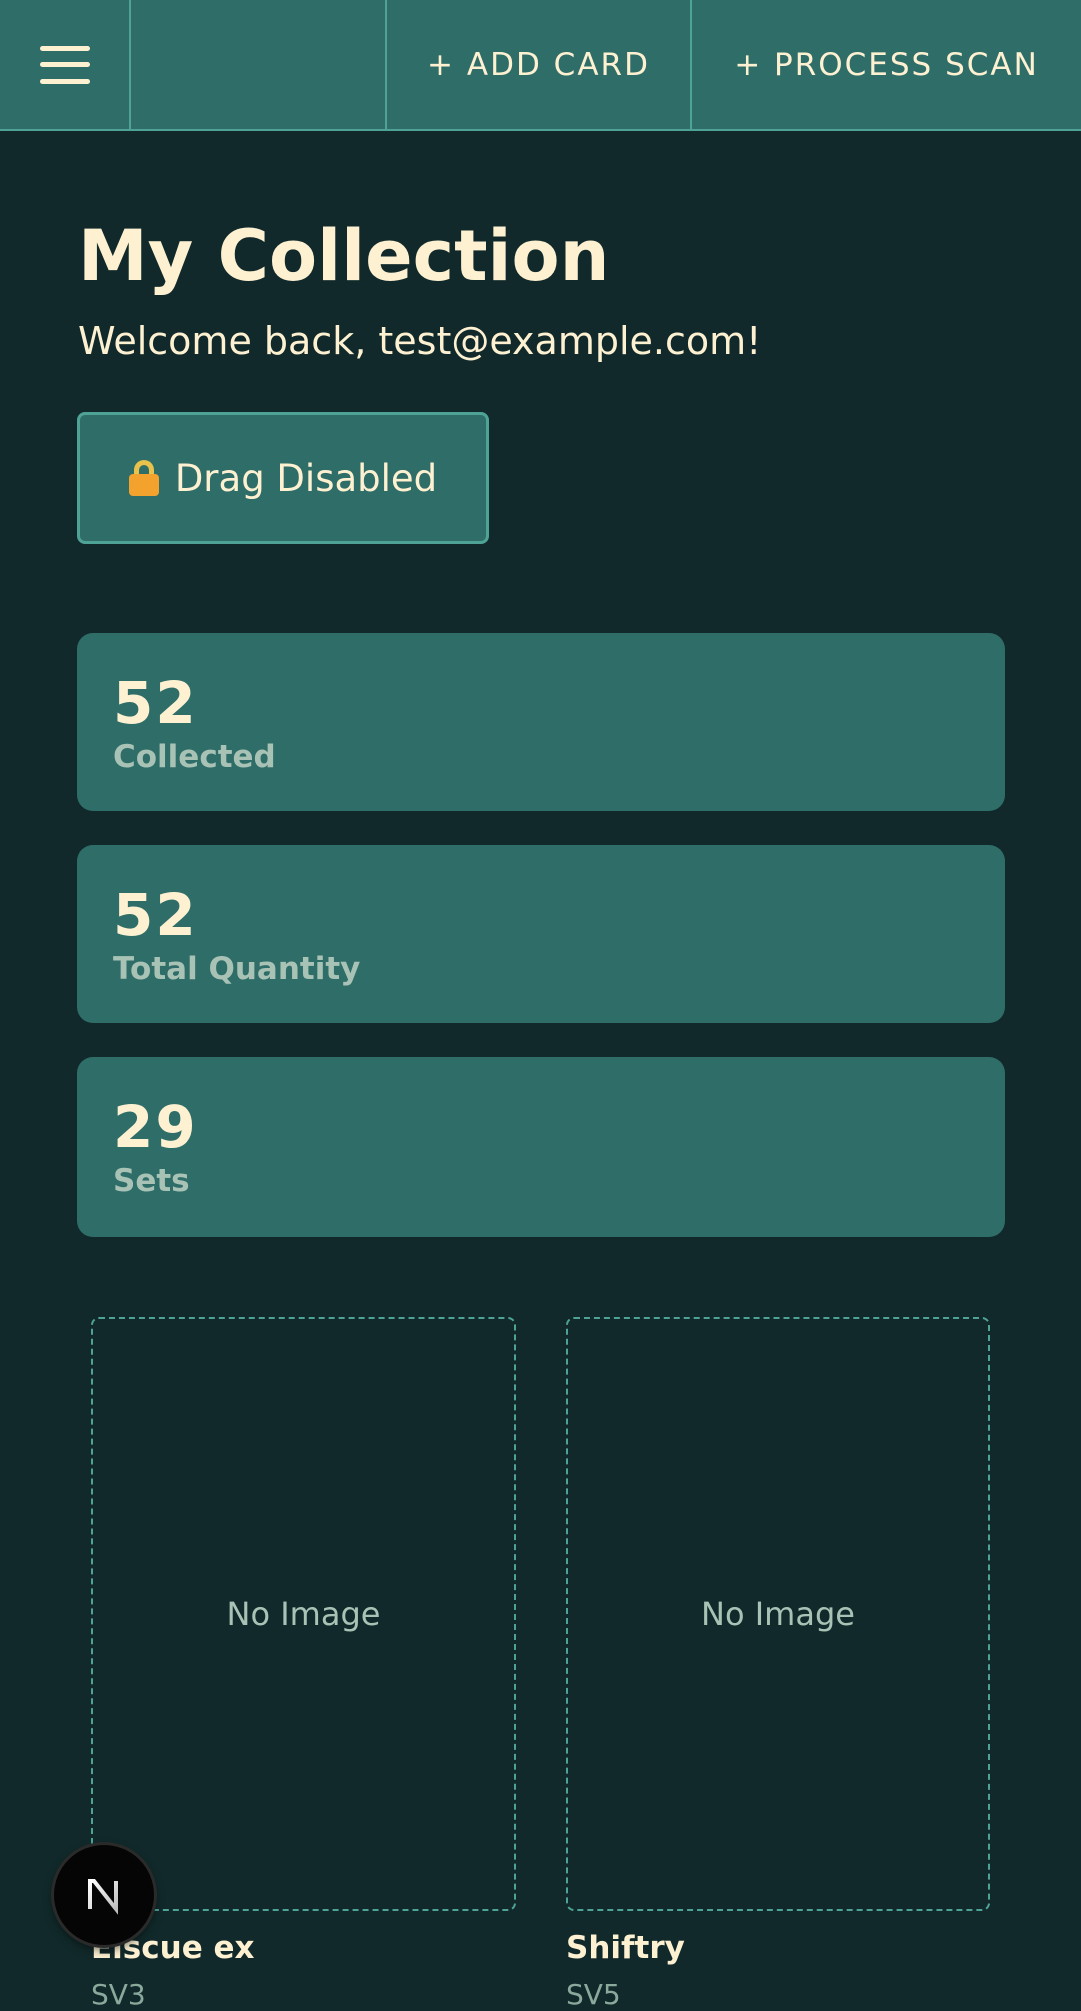 The height and width of the screenshot is (2011, 1081). I want to click on process-scan-label: + PROCESS SCAN, so click(886, 64).